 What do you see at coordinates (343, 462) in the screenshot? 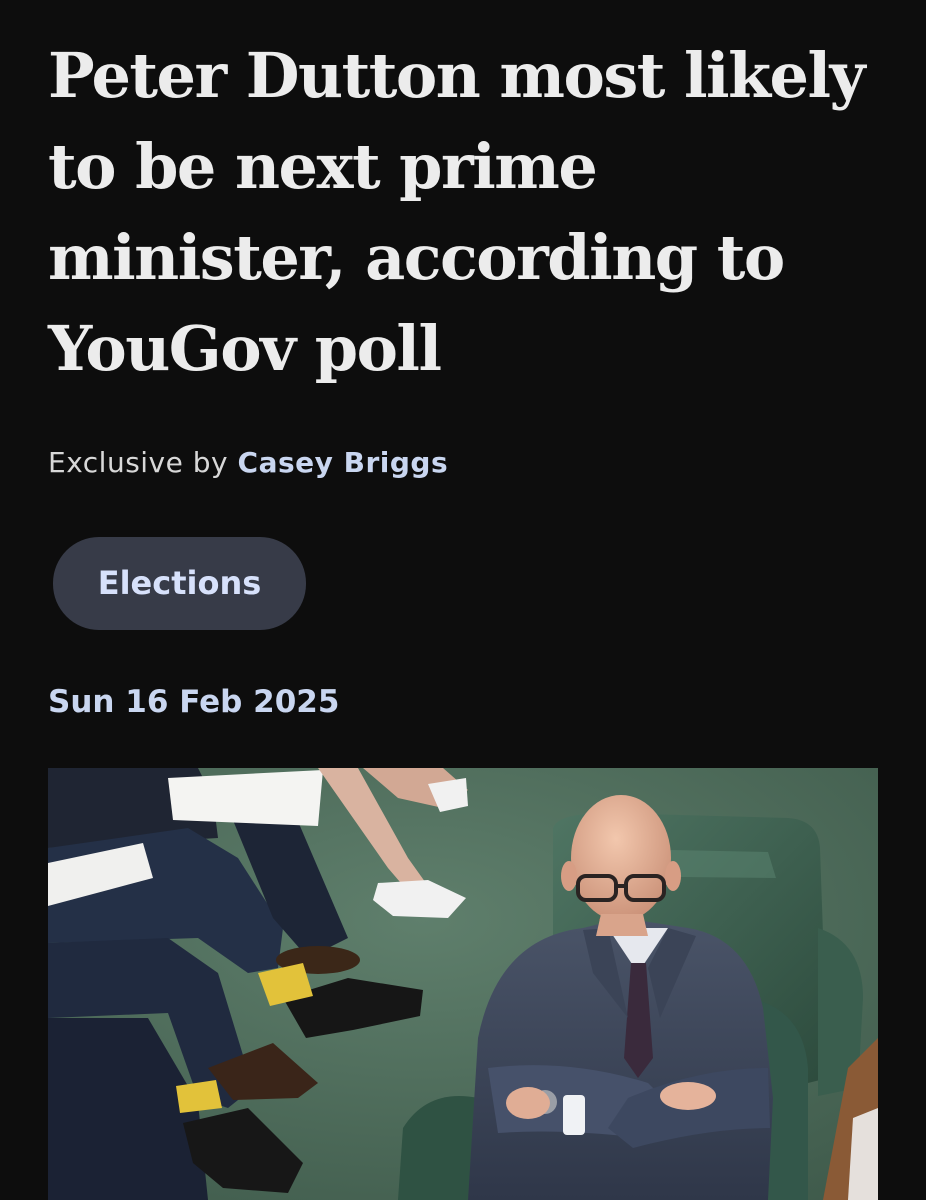
I see `author-link: Casey Briggs` at bounding box center [343, 462].